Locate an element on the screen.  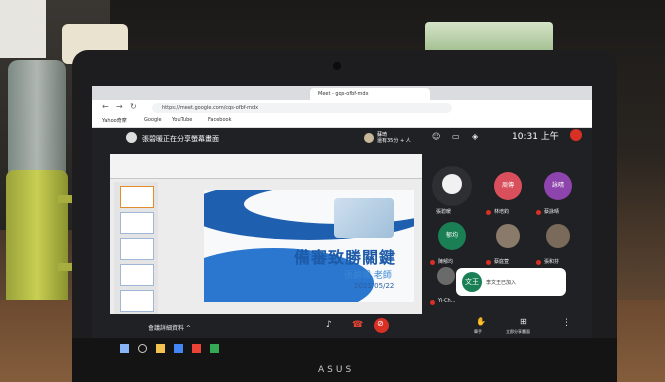
end-call-icon: ☎ is located at coordinates (357, 325).